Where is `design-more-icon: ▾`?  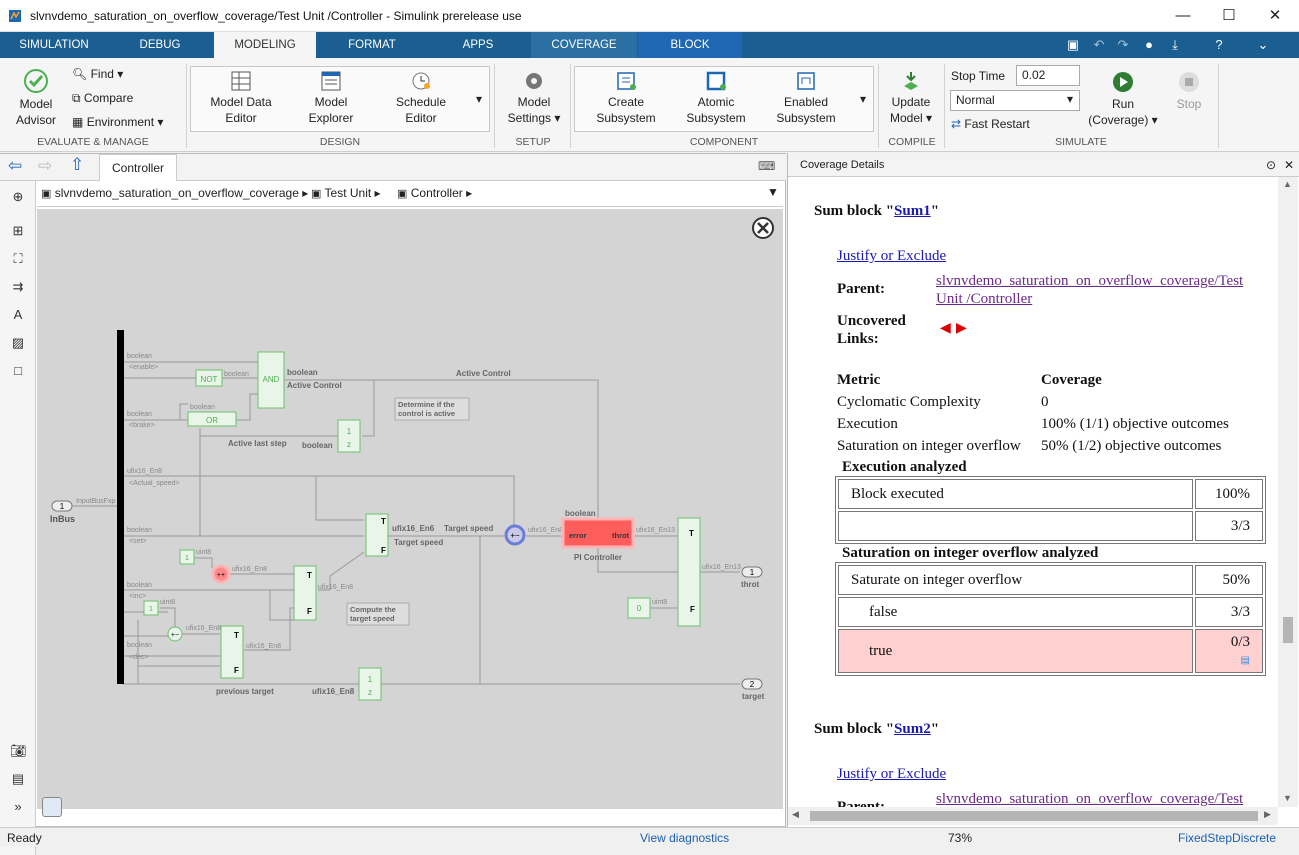
design-more-icon: ▾ is located at coordinates (479, 99).